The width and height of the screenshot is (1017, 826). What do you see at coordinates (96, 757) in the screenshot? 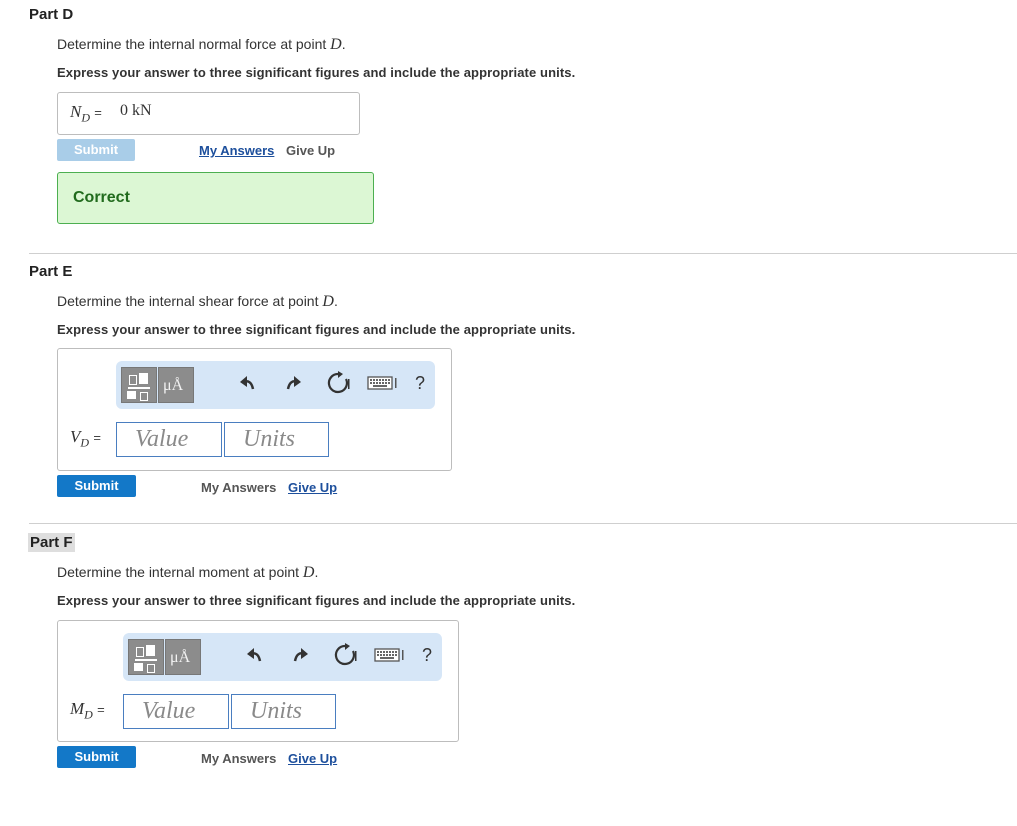
I see `part-f-submit-button: Submit` at bounding box center [96, 757].